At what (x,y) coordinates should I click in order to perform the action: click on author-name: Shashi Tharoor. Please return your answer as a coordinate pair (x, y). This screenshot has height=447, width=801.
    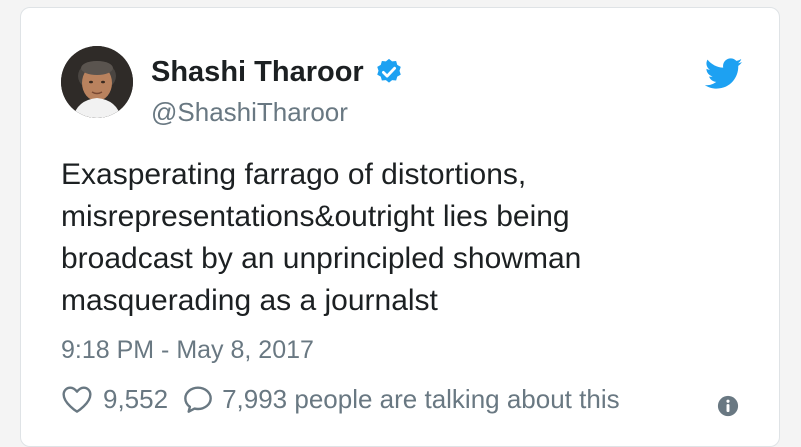
    Looking at the image, I should click on (257, 72).